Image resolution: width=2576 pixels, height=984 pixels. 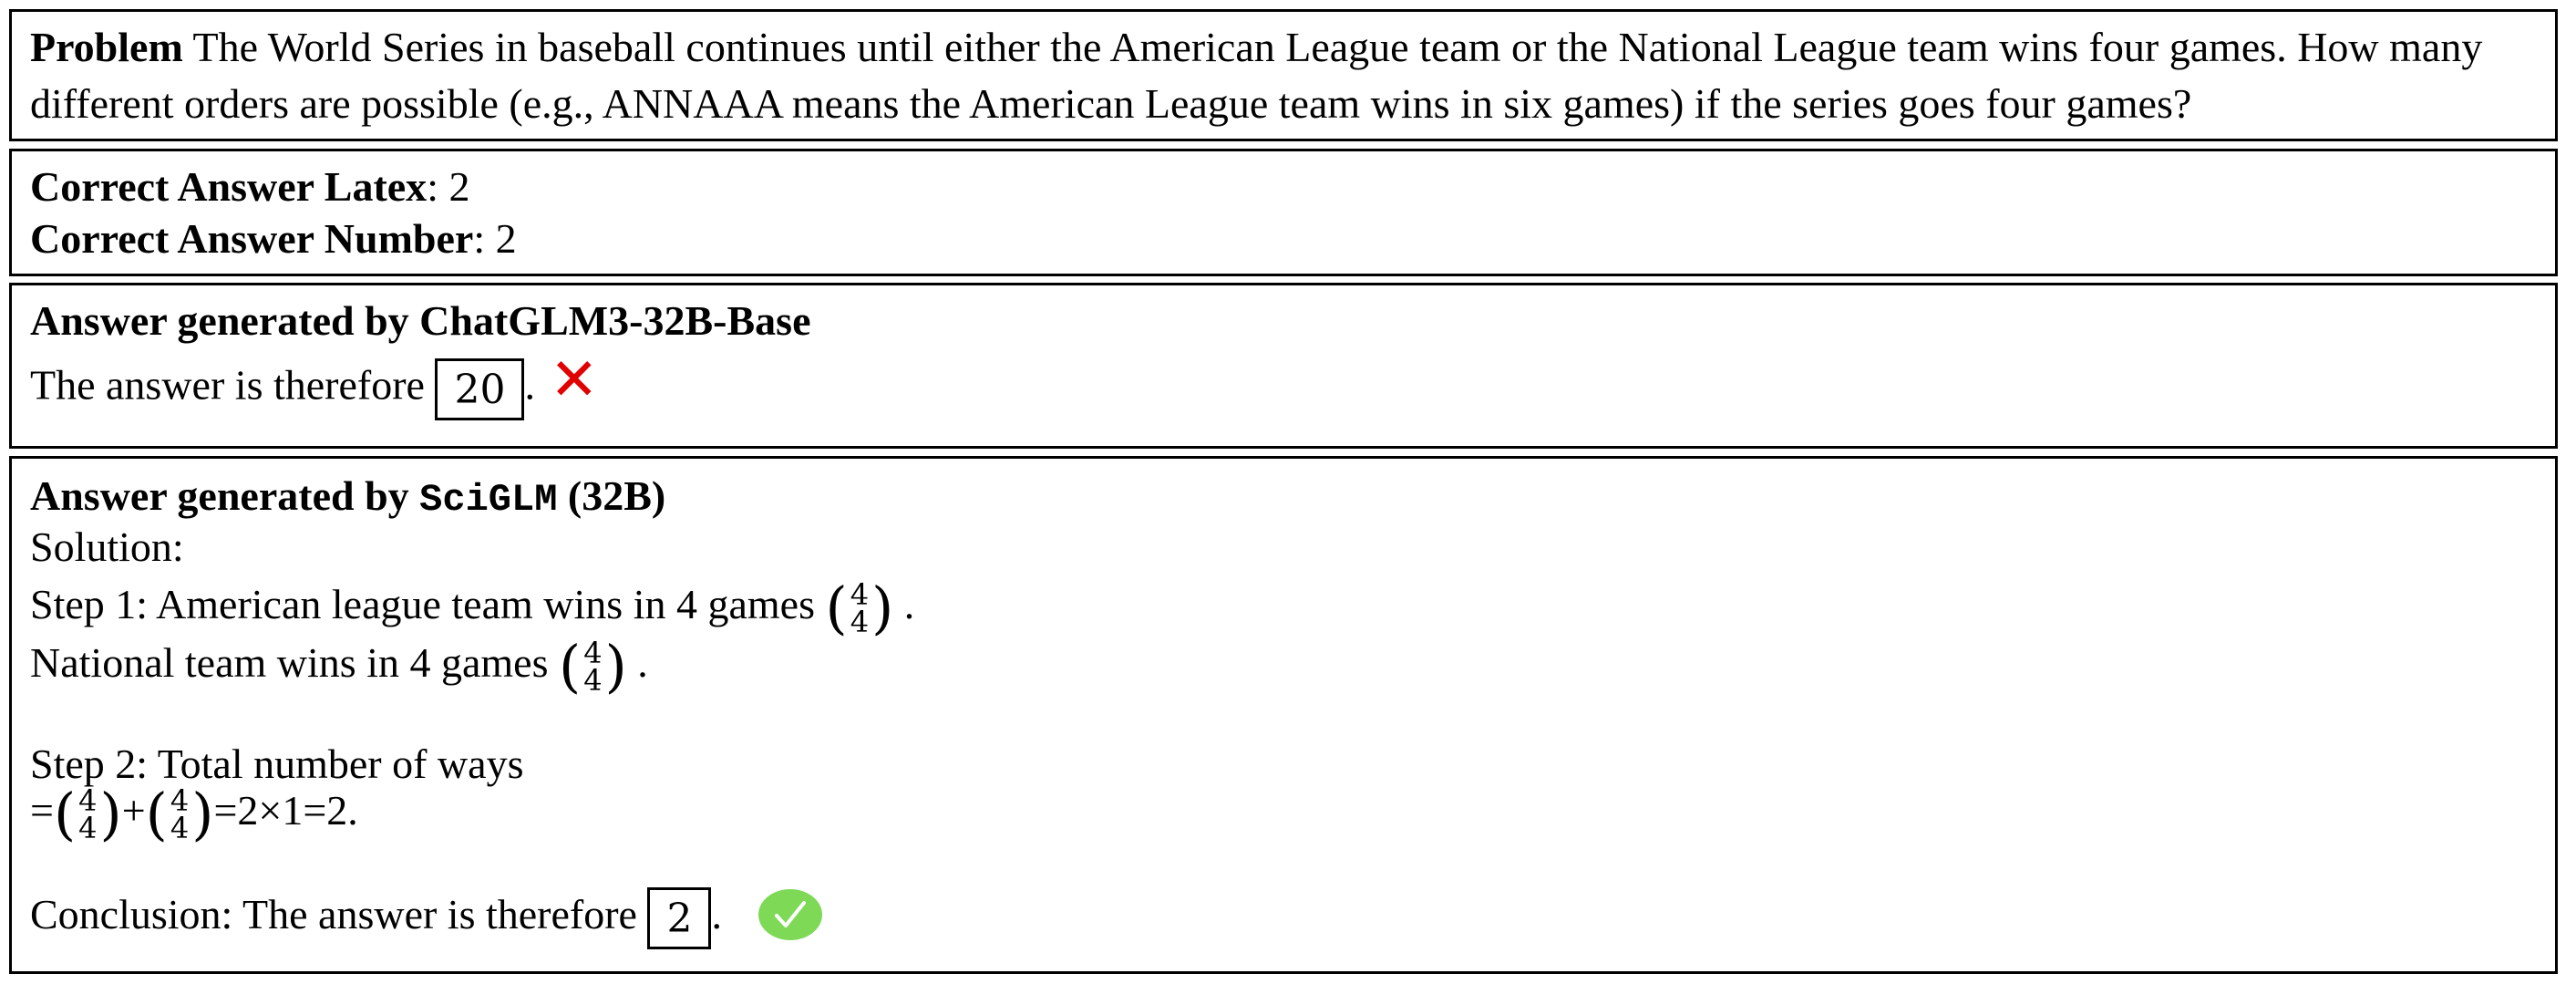 I want to click on baseline-answer-prefix: The answer is therefore, so click(x=227, y=385).